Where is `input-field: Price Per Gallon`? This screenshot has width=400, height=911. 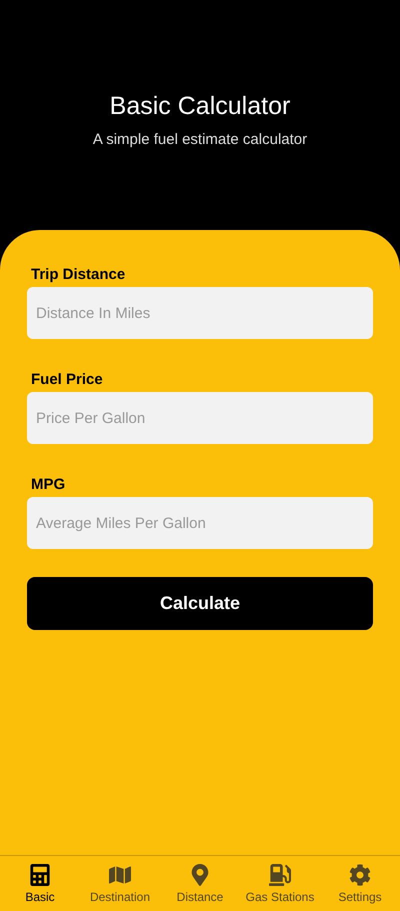
input-field: Price Per Gallon is located at coordinates (200, 418).